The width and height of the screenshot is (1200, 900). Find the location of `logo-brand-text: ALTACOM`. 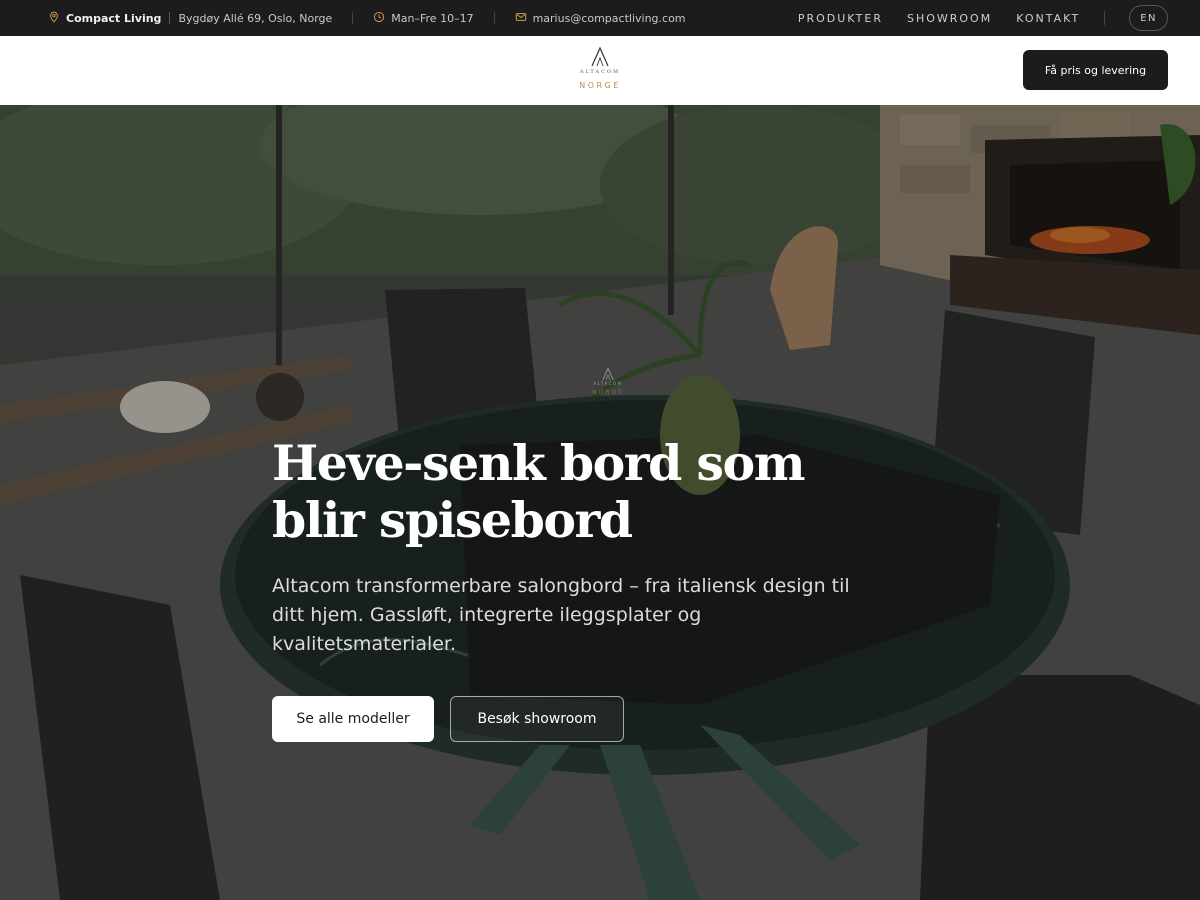

logo-brand-text: ALTACOM is located at coordinates (600, 72).